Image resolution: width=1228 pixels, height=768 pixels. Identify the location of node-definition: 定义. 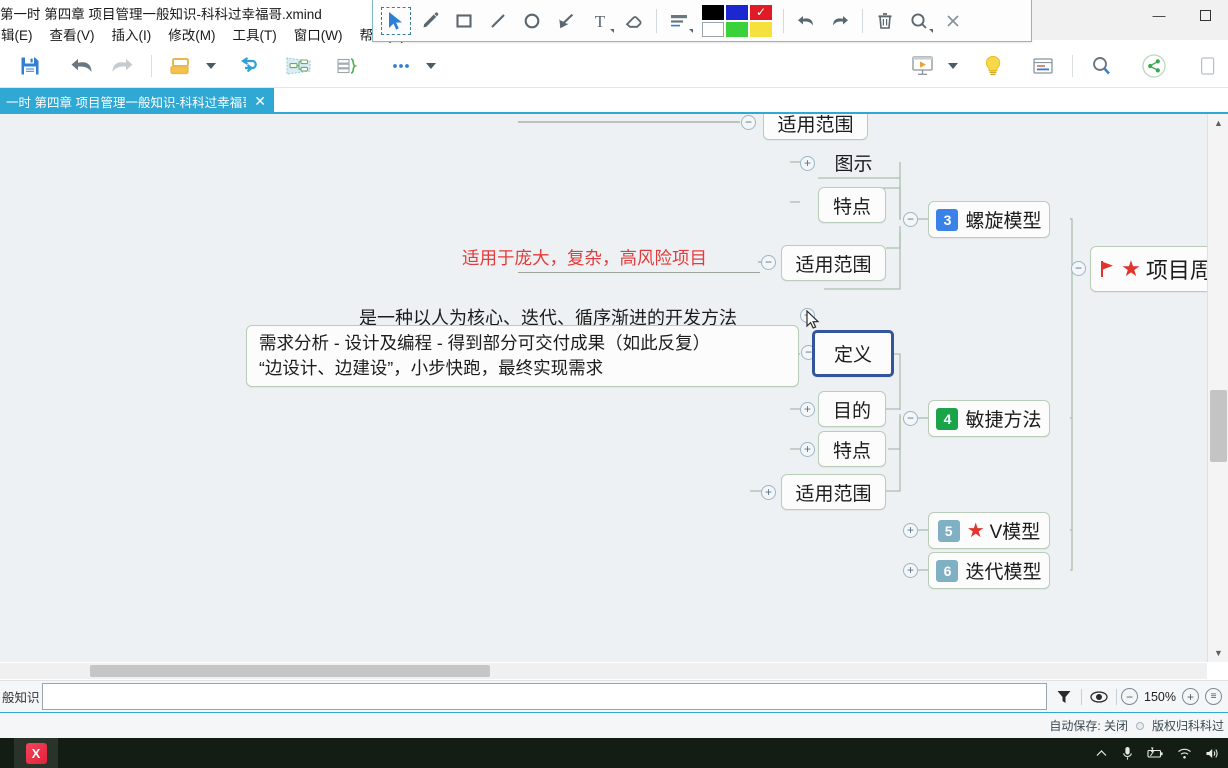
(853, 353).